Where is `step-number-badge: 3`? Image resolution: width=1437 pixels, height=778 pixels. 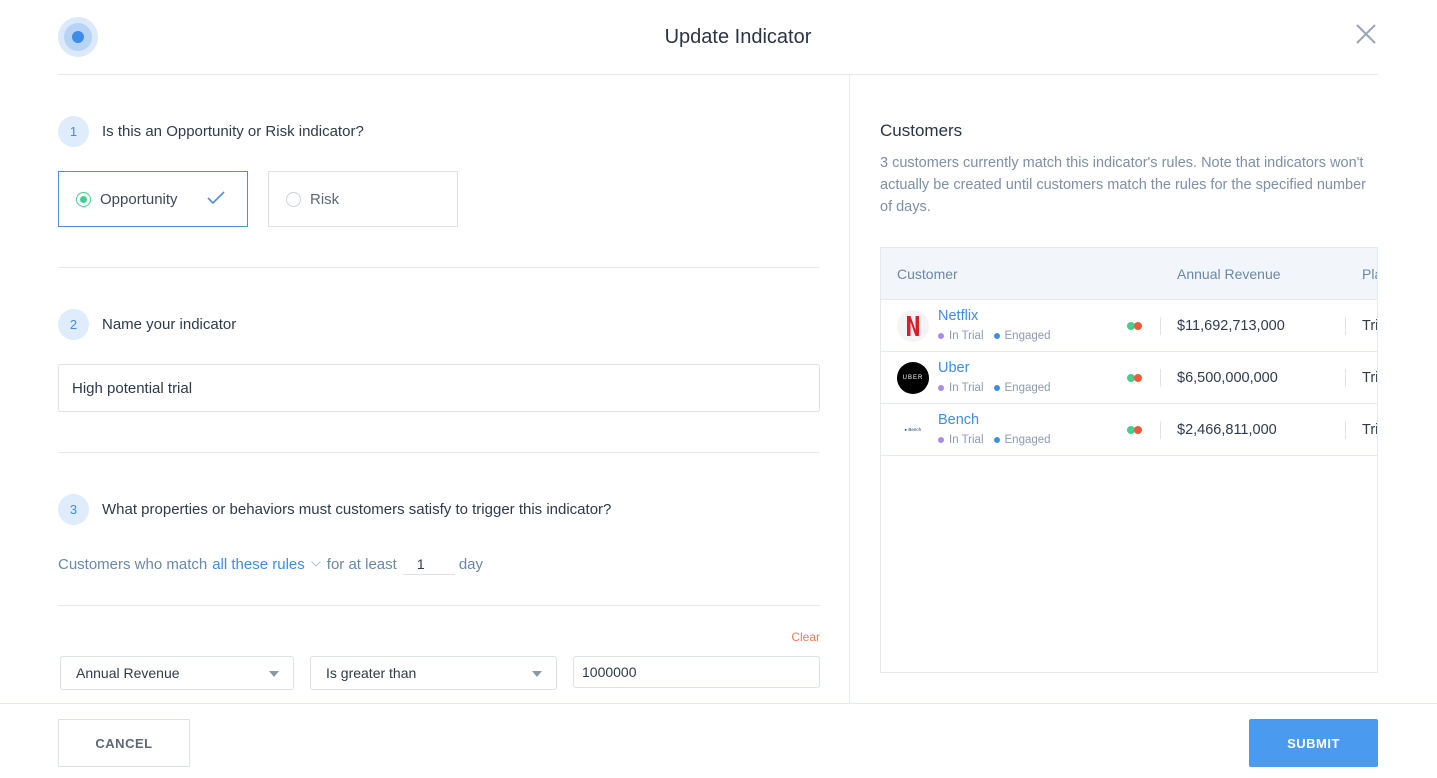 step-number-badge: 3 is located at coordinates (73, 509).